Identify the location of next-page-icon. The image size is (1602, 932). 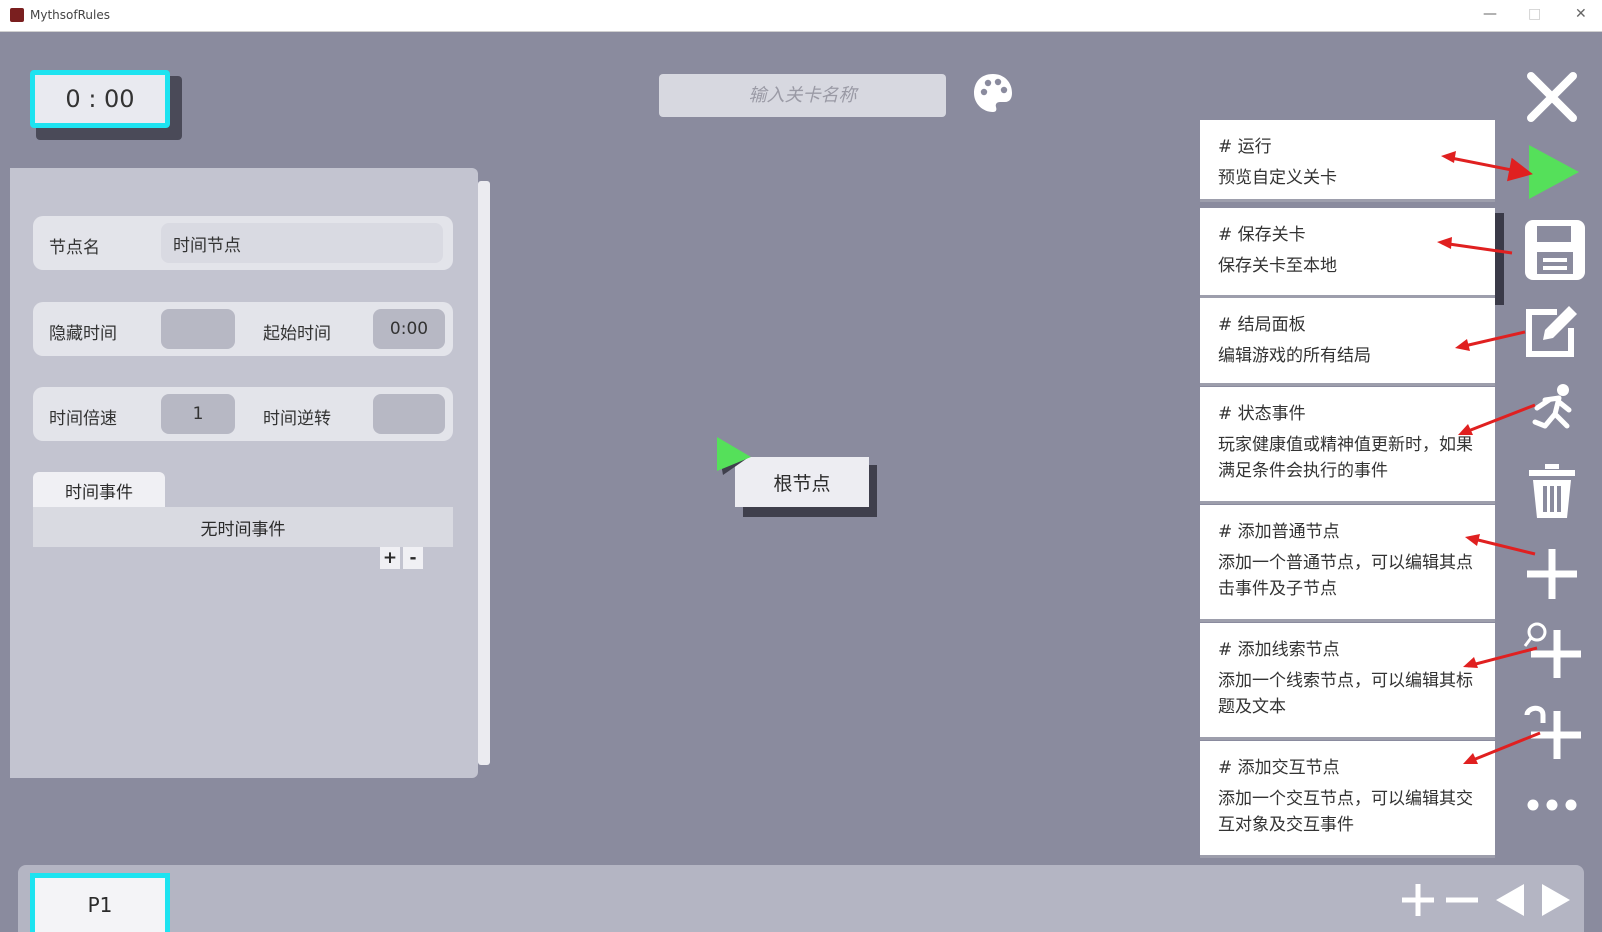
(1556, 900).